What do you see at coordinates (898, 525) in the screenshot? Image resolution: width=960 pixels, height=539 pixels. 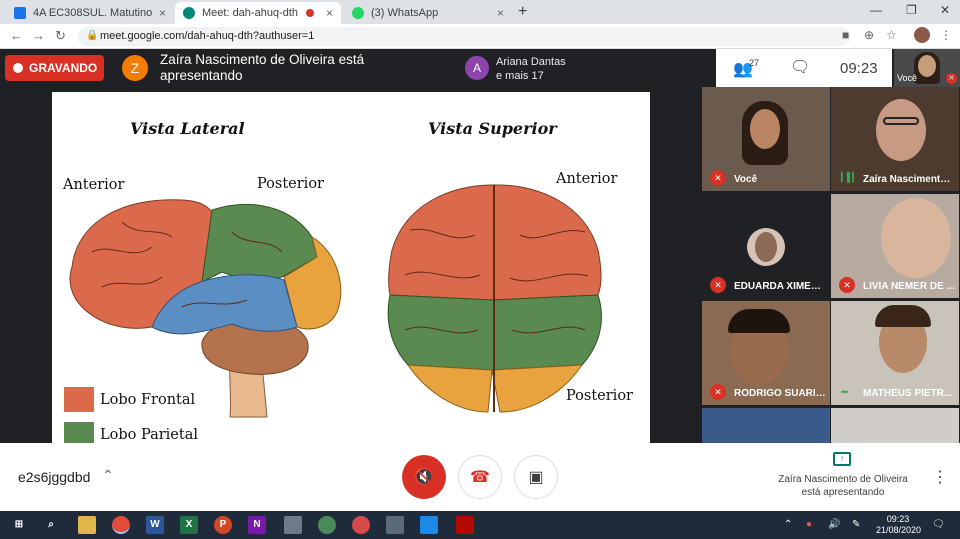 I see `taskbar-clock: 09:23 21/08/2020` at bounding box center [898, 525].